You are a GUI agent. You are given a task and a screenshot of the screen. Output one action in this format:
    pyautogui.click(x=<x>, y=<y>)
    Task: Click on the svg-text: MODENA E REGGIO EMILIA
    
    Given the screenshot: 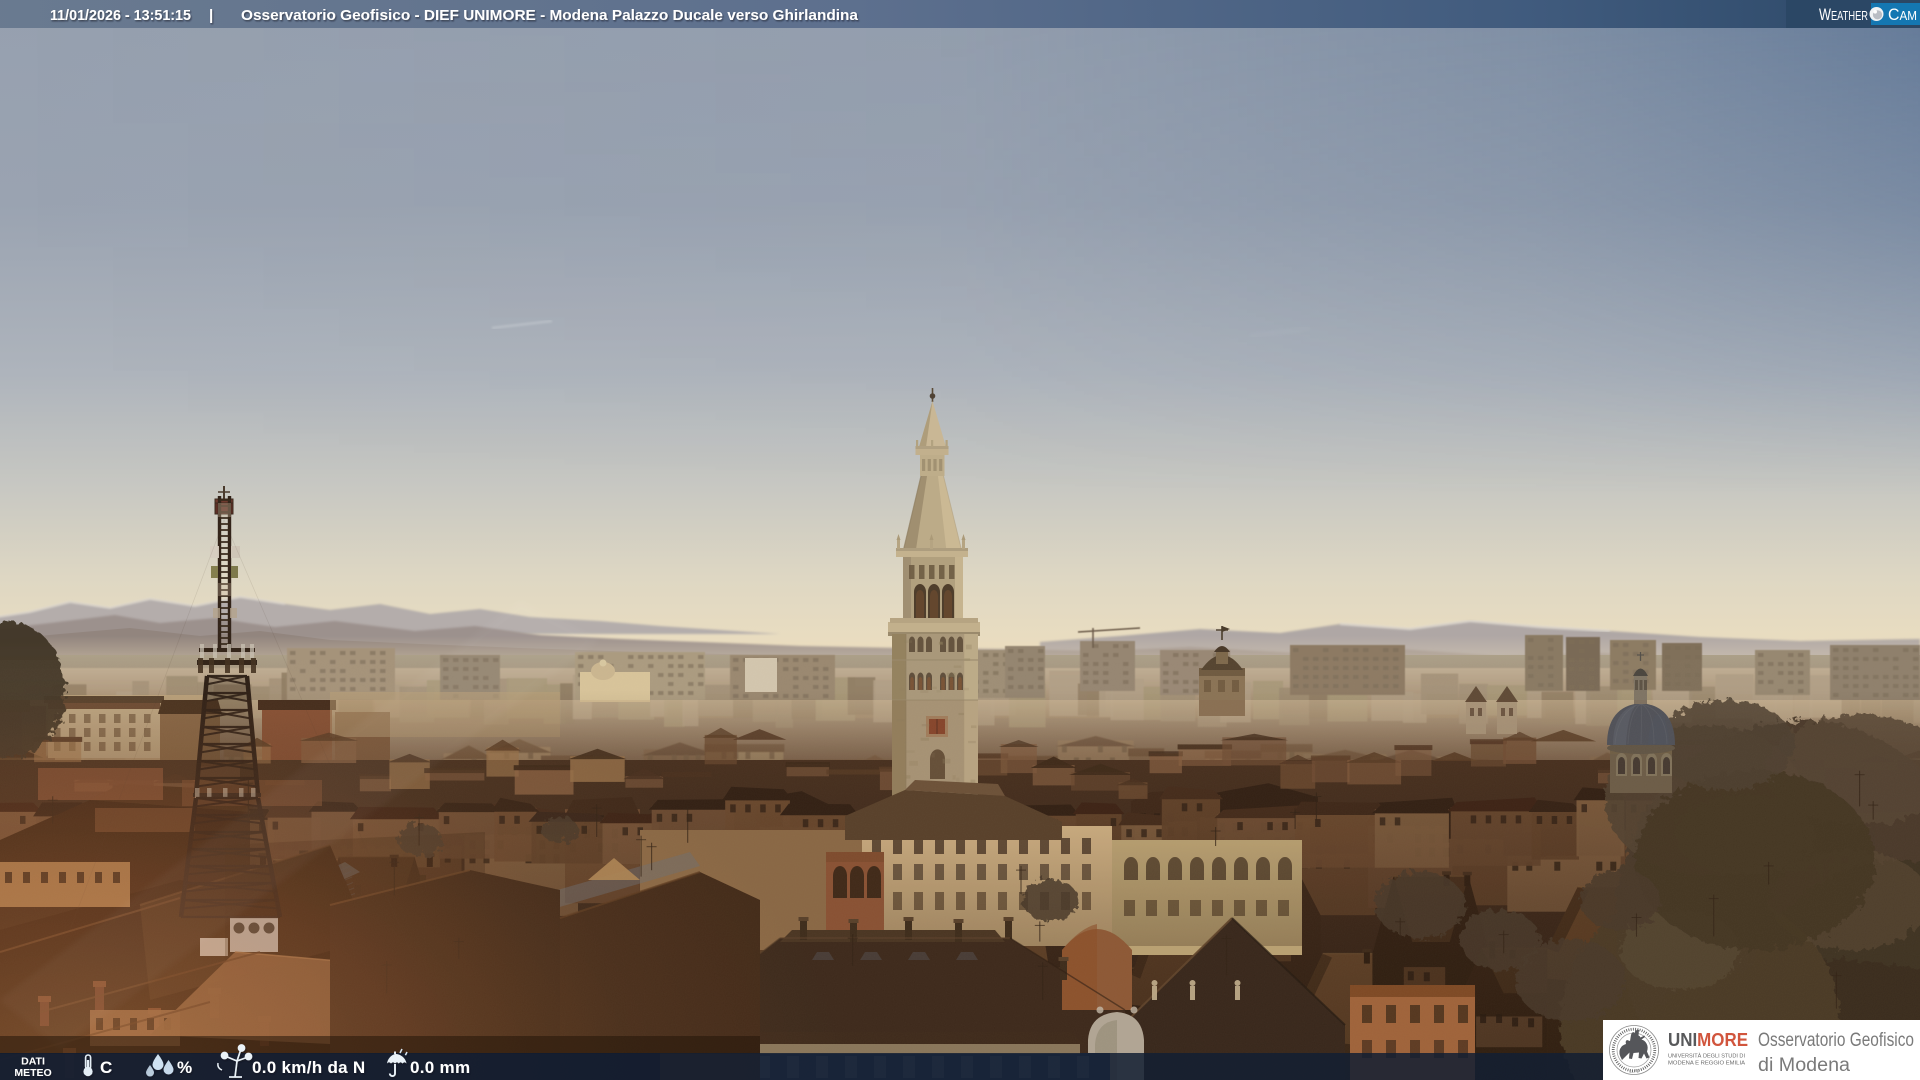 What is the action you would take?
    pyautogui.click(x=1706, y=1064)
    